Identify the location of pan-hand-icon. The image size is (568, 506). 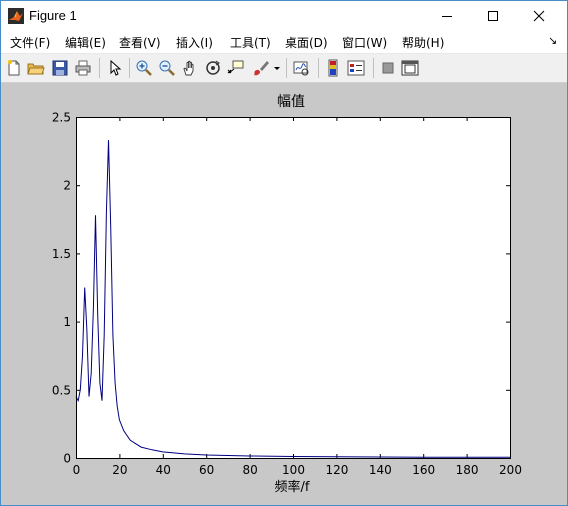
(190, 68).